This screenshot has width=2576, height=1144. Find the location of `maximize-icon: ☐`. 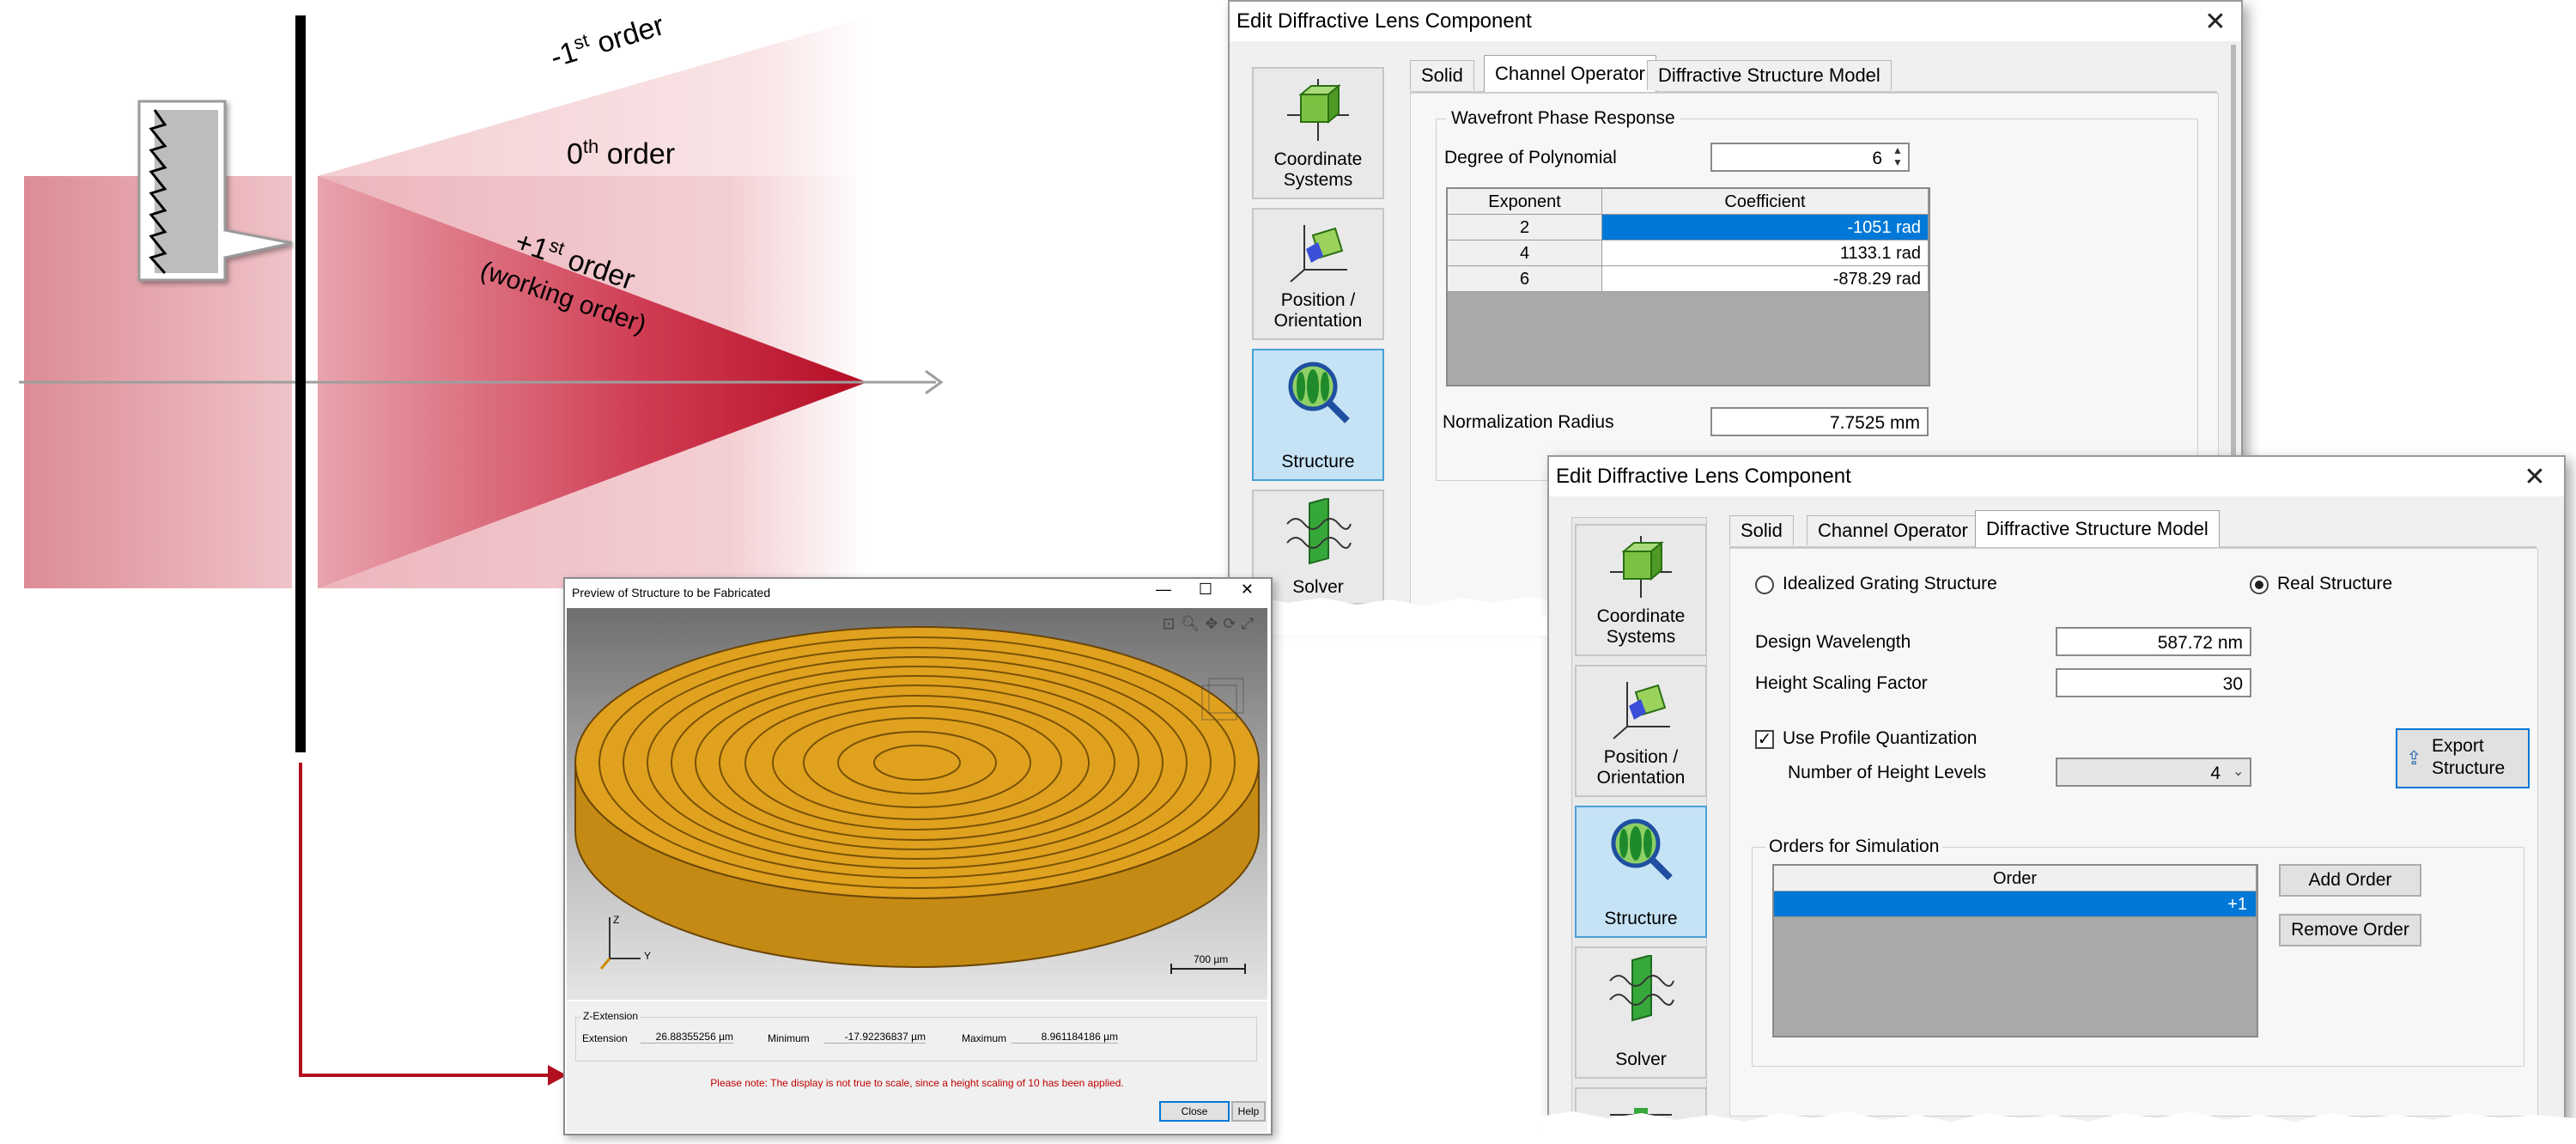

maximize-icon: ☐ is located at coordinates (1206, 590).